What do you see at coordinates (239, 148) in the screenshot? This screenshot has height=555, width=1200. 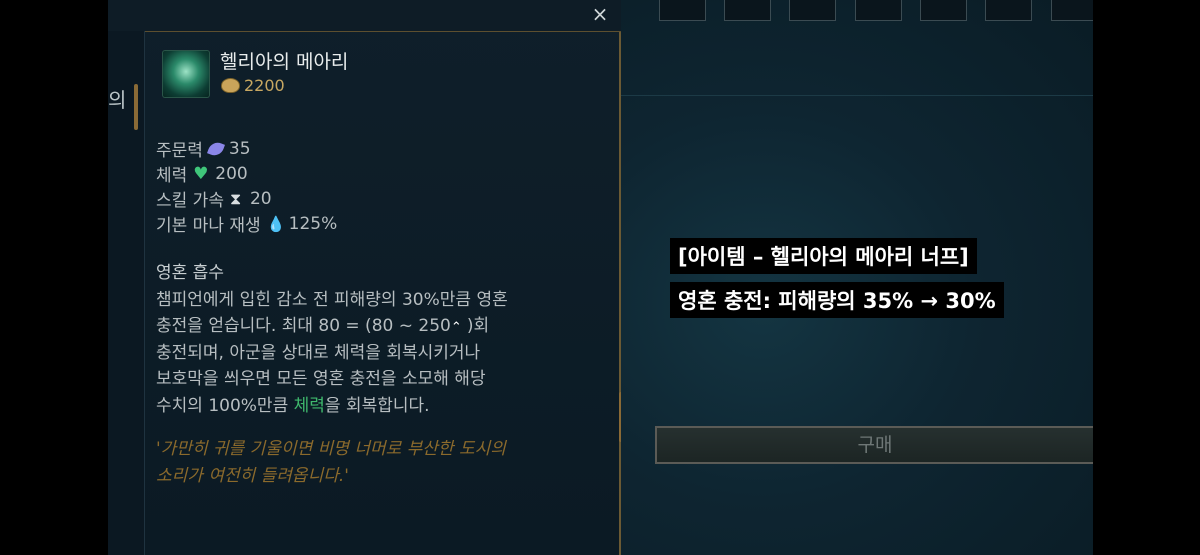 I see `stat-value: 35` at bounding box center [239, 148].